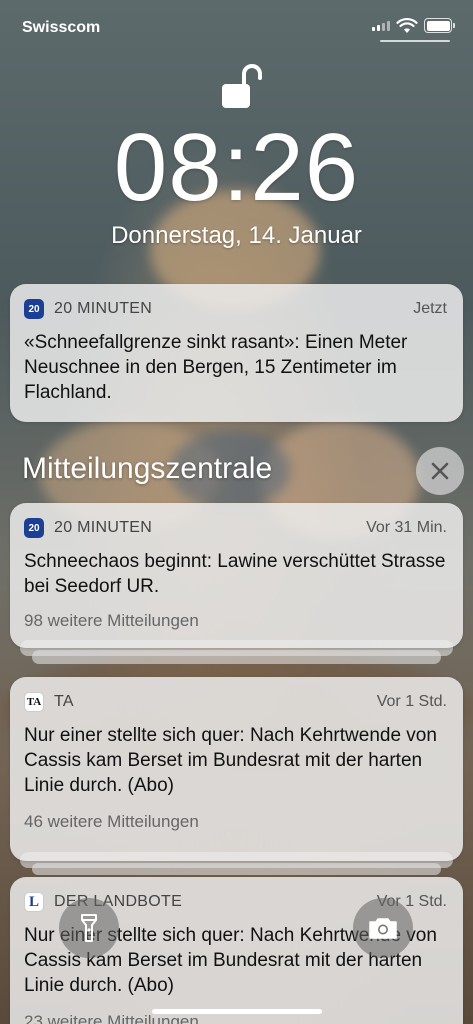 This screenshot has height=1024, width=473. I want to click on camera-icon, so click(383, 928).